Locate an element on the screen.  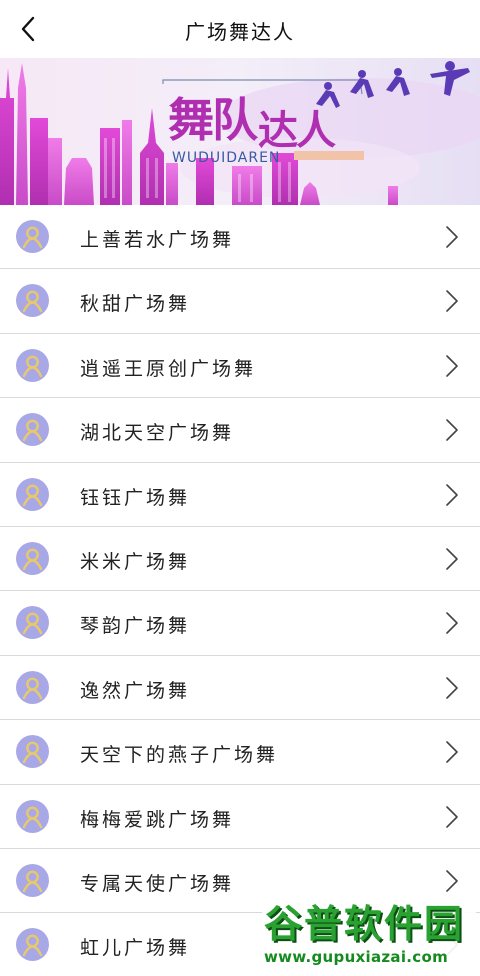
list-item-label: 逸然广场舞 is located at coordinates (135, 690).